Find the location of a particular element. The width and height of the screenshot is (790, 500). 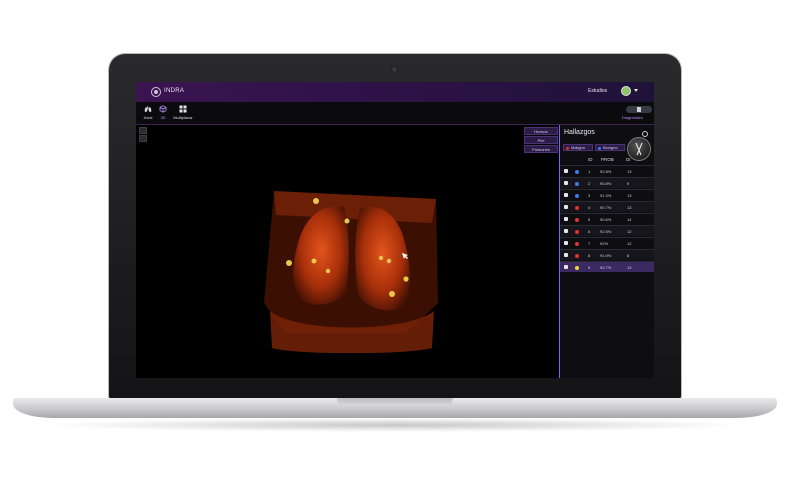

column-header-di: DI is located at coordinates (628, 159).